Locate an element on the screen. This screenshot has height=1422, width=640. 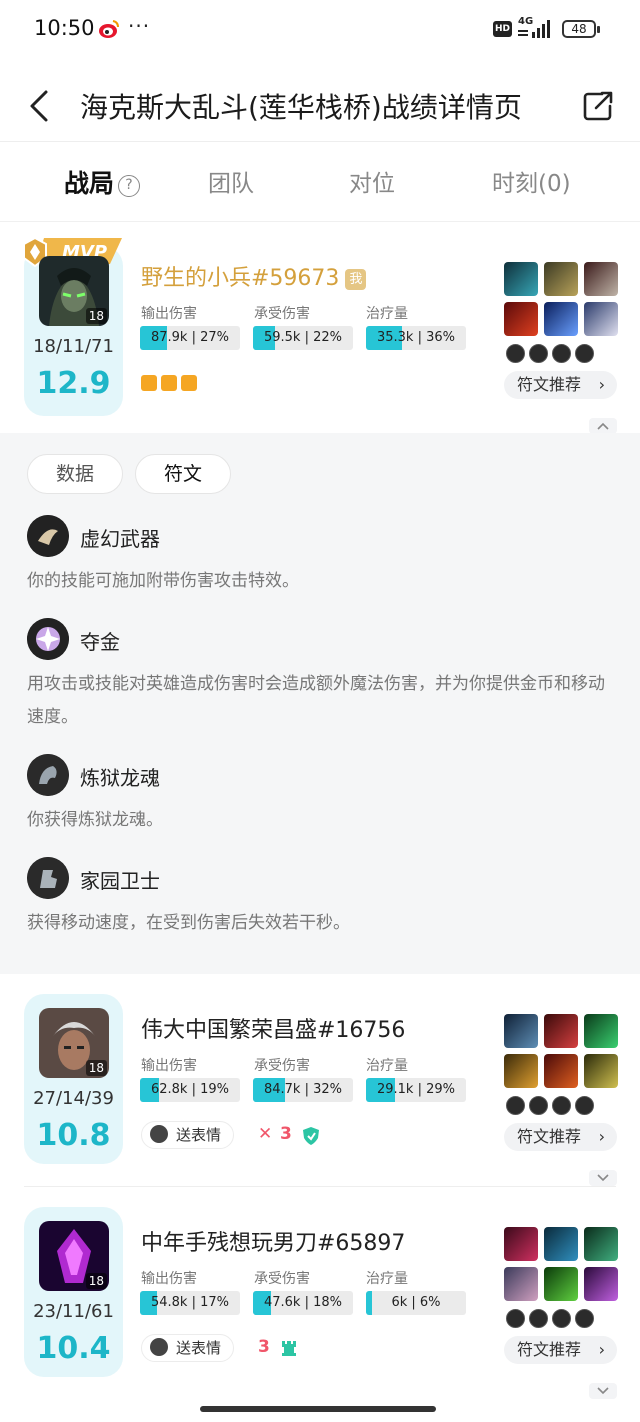
tab-bar: 战局? 团队 对位 时刻(0) is located at coordinates (320, 182).